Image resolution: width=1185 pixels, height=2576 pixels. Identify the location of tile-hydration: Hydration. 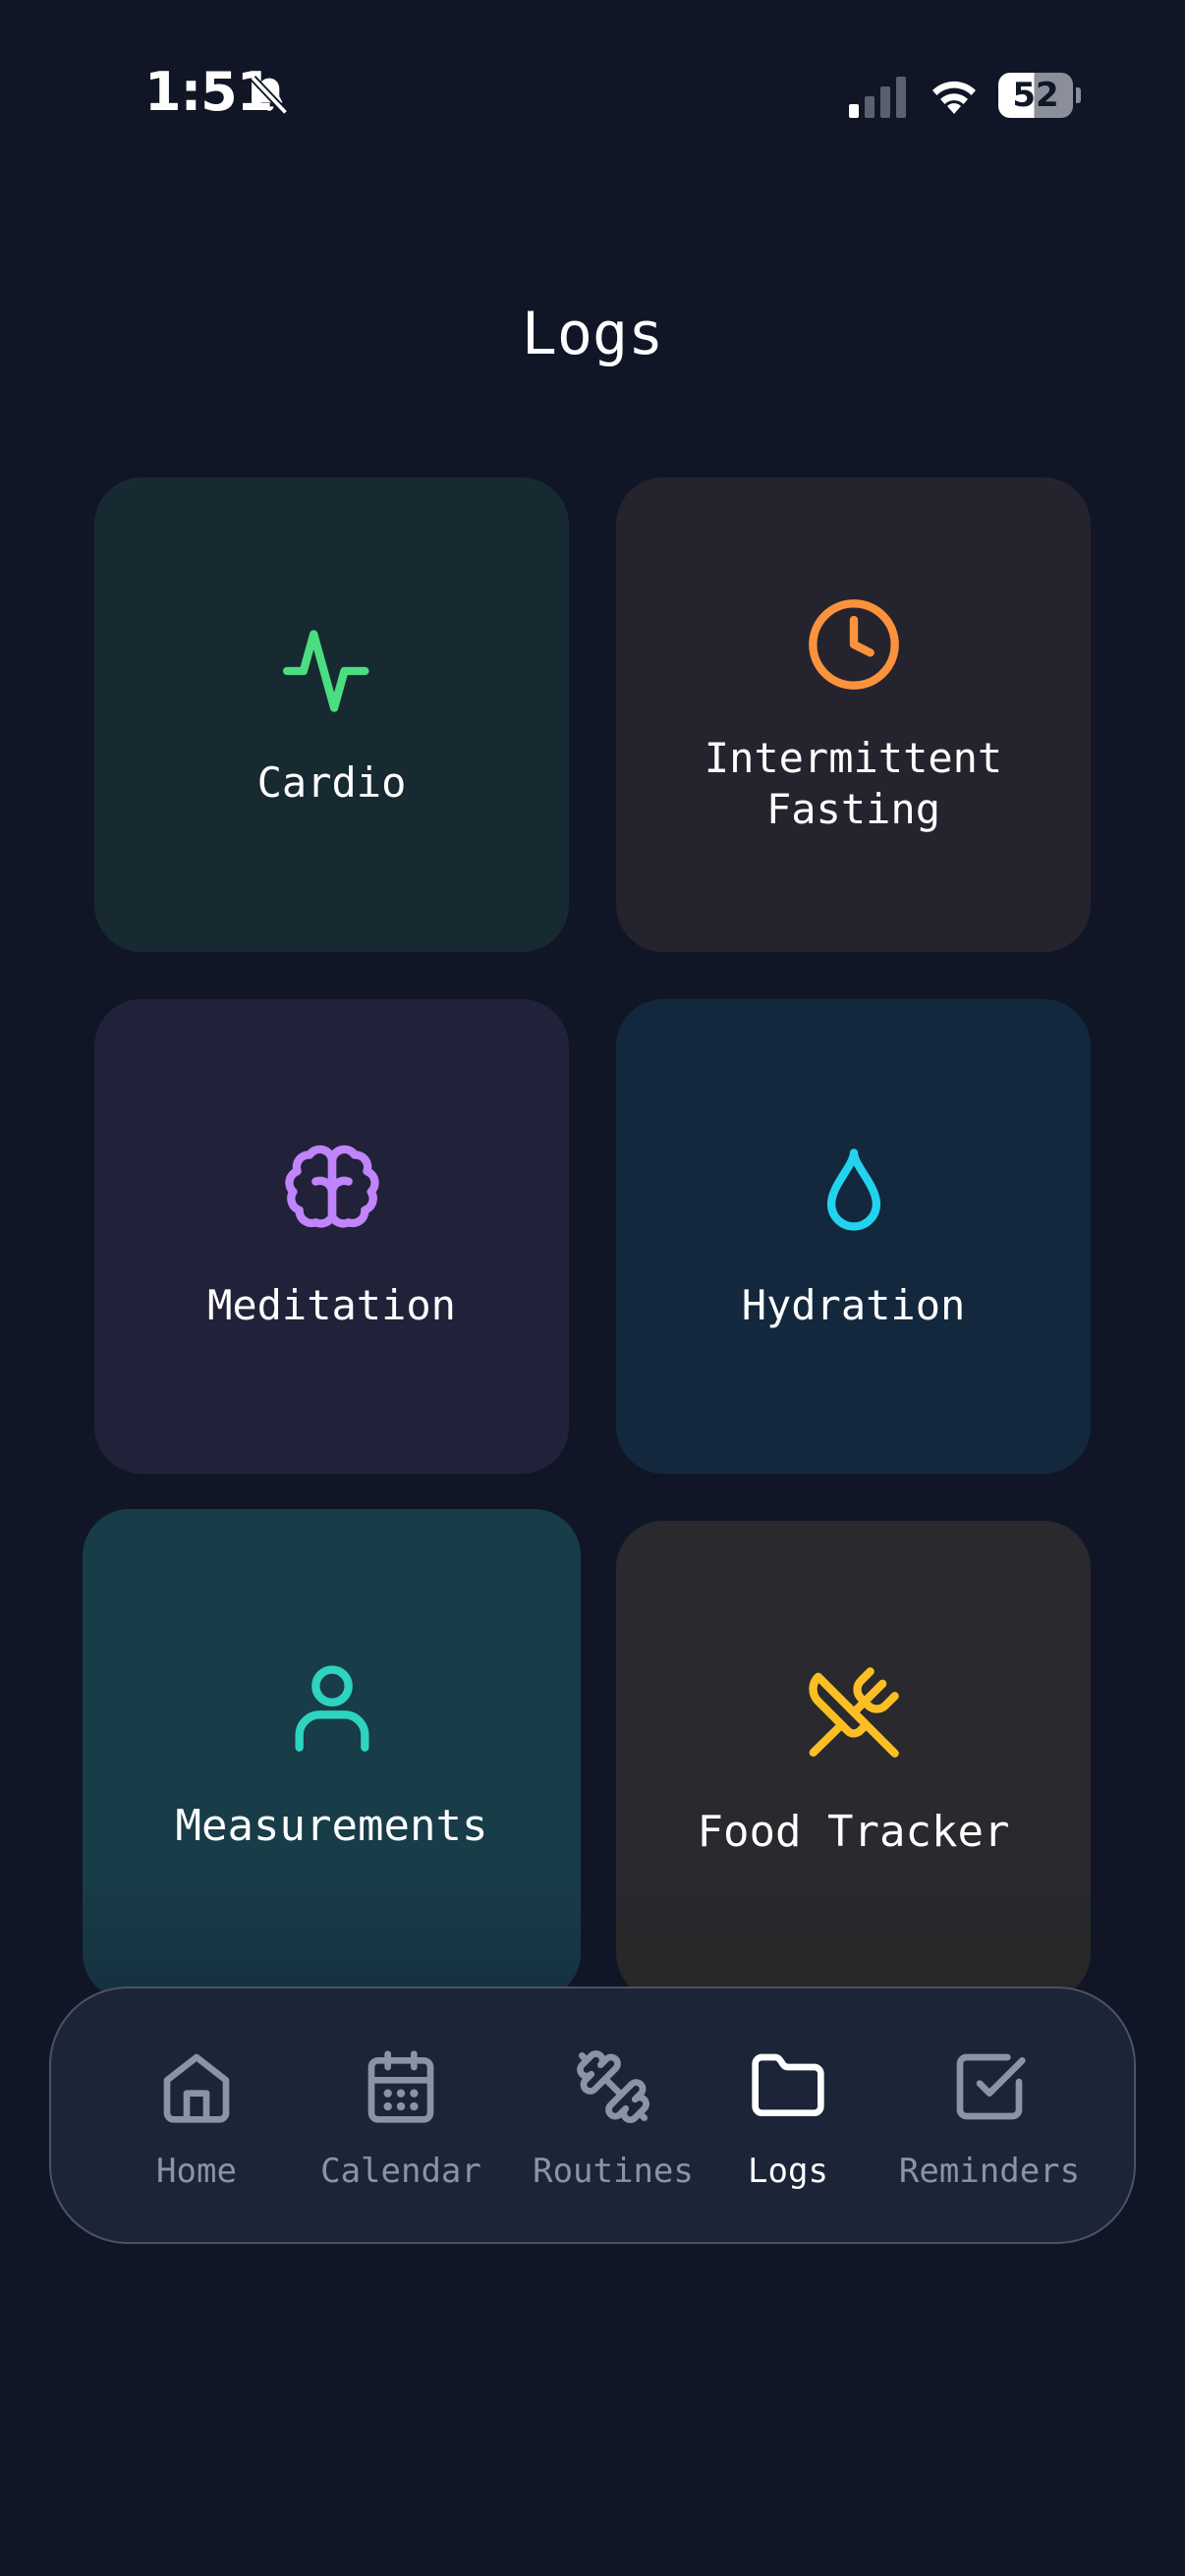
(854, 1236).